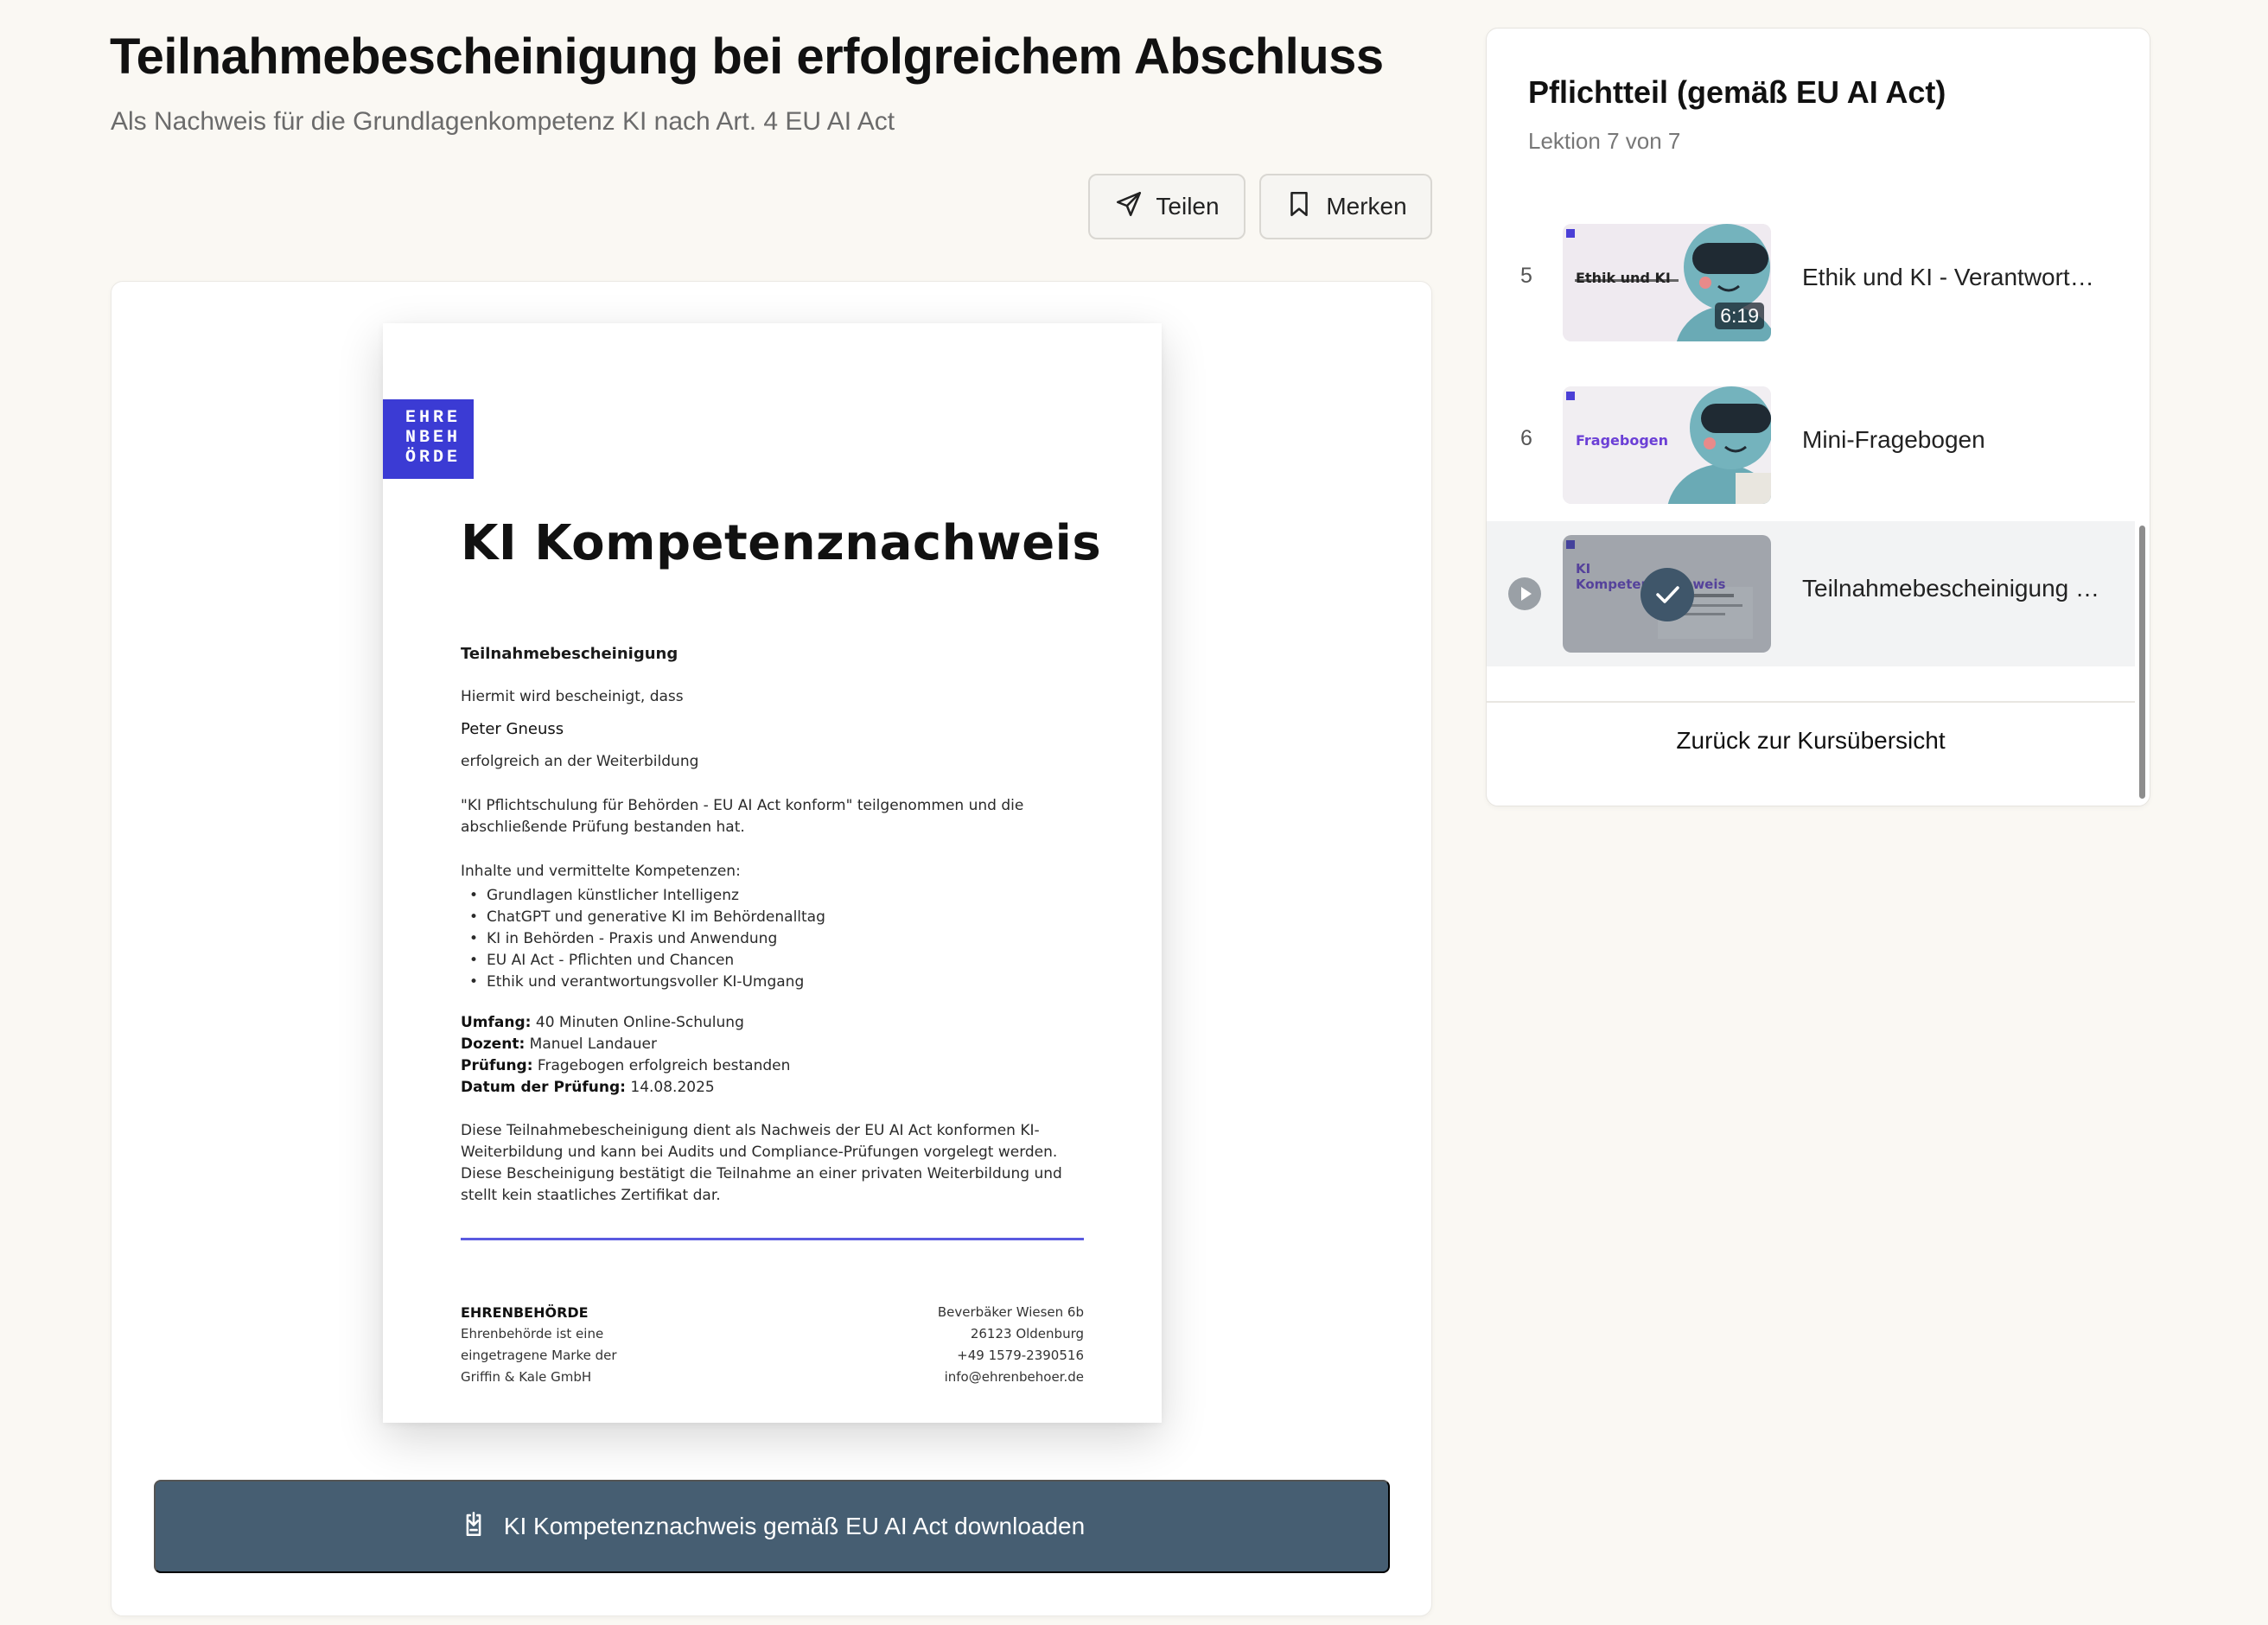 Image resolution: width=2268 pixels, height=1625 pixels. Describe the element at coordinates (601, 872) in the screenshot. I see `certificate-contents-label: Inhalte und vermittelte Kompetenzen:` at that location.